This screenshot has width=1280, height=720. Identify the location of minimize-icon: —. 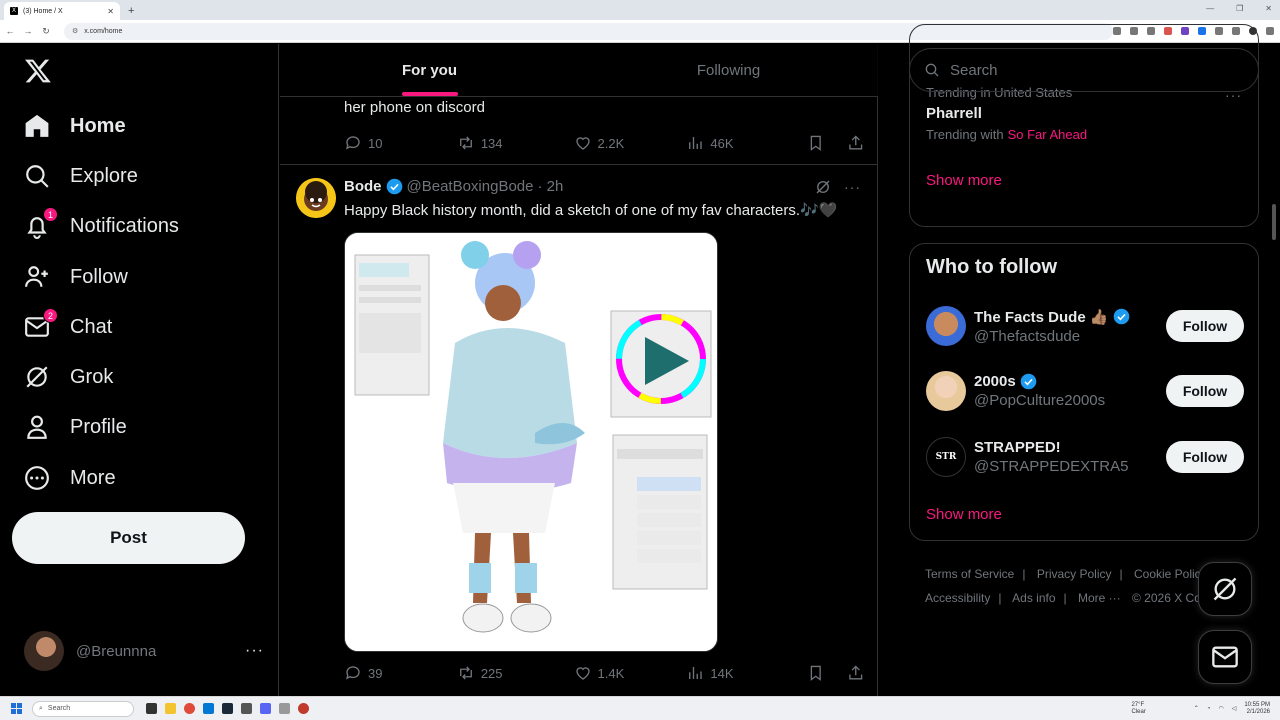
(1210, 8).